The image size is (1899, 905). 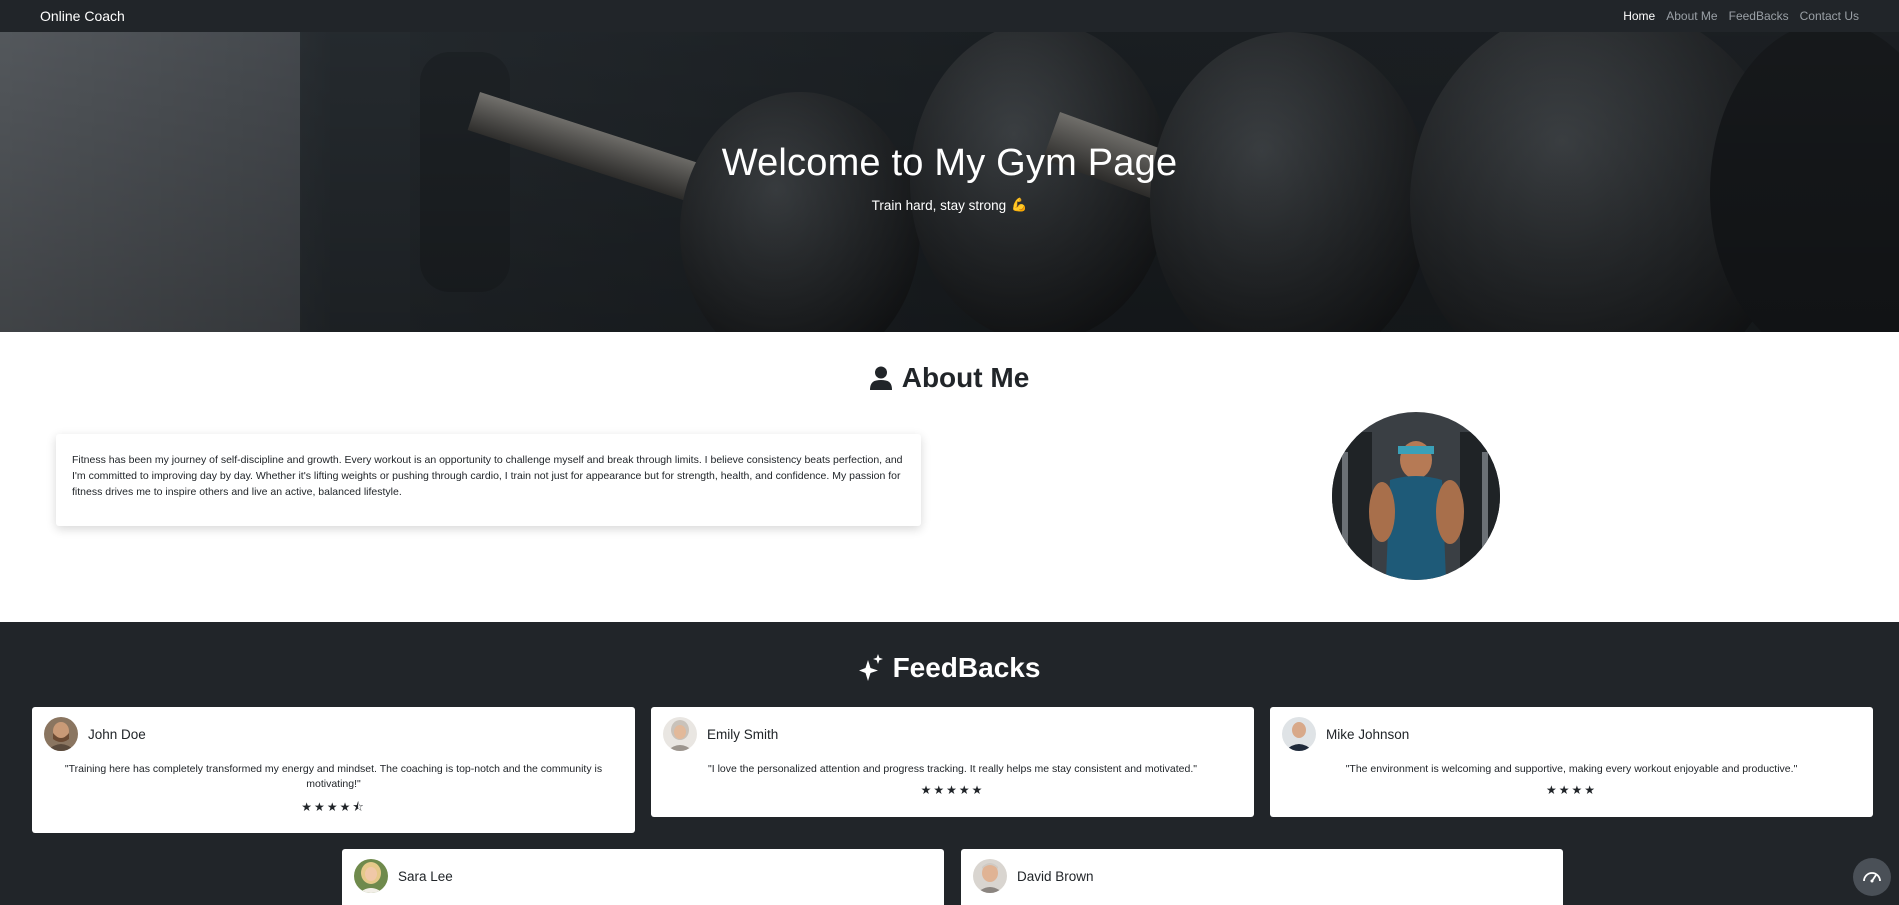 I want to click on feedback-header: Mike Johnson, so click(x=1571, y=734).